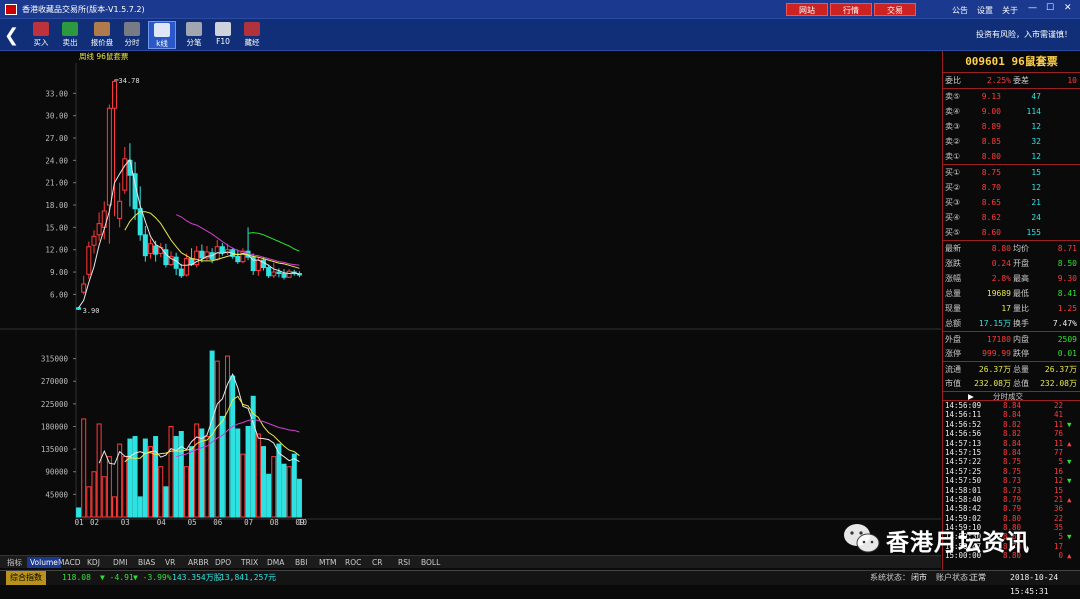  Describe the element at coordinates (1011, 452) in the screenshot. I see `trade-row: 14:57:15 8.84 77` at that location.